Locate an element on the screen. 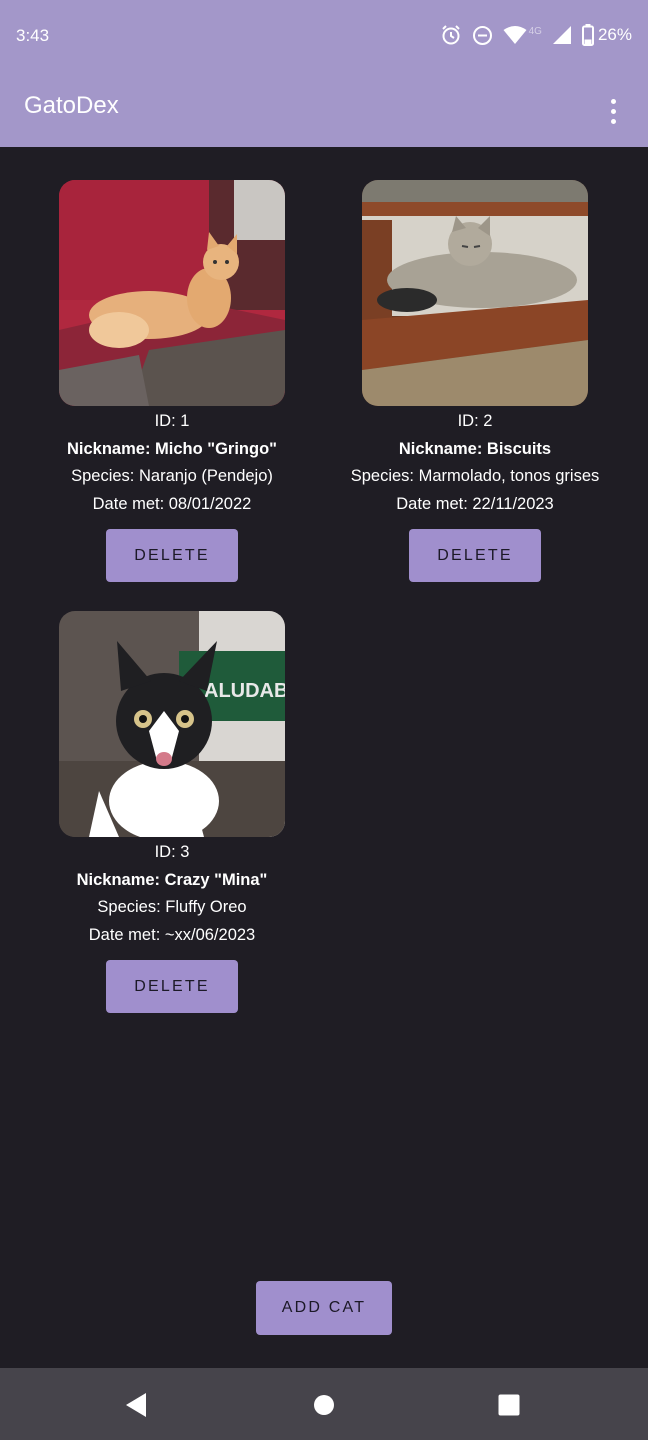 This screenshot has width=648, height=1440. home-circle-icon is located at coordinates (324, 1405).